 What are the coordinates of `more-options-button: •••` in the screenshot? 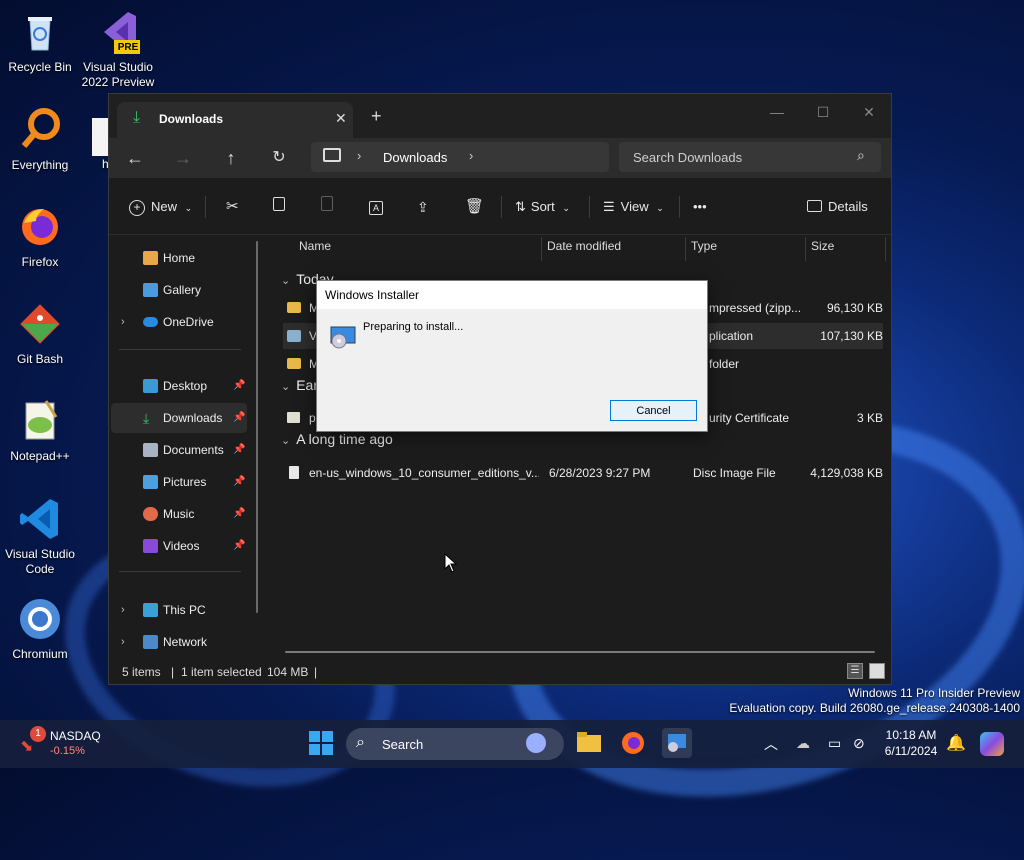 It's located at (700, 207).